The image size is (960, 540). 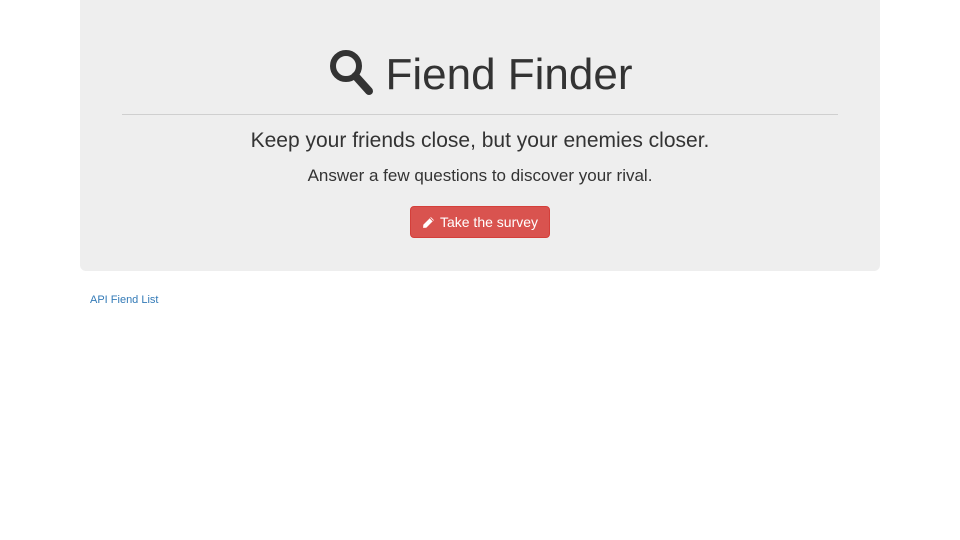 I want to click on take-survey-button: Take the survey, so click(x=480, y=222).